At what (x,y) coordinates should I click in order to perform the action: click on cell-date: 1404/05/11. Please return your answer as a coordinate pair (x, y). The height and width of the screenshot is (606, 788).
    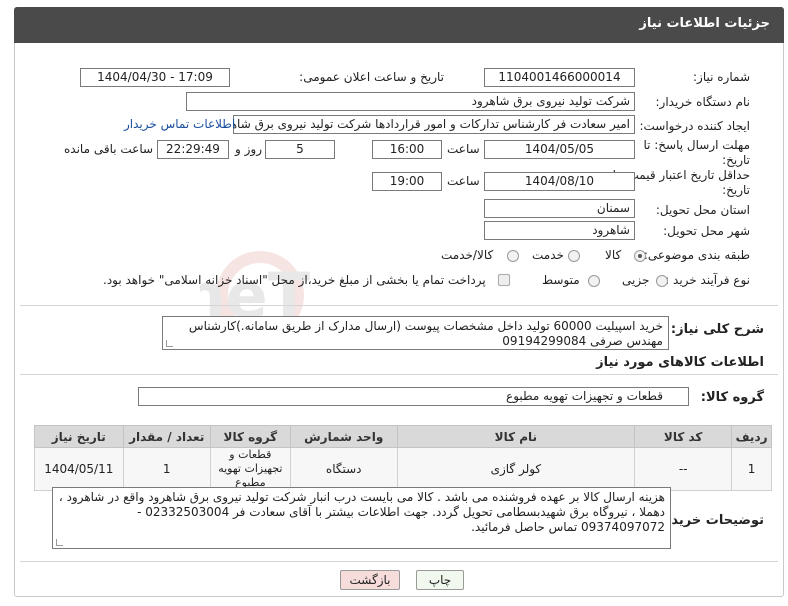
    Looking at the image, I should click on (79, 469).